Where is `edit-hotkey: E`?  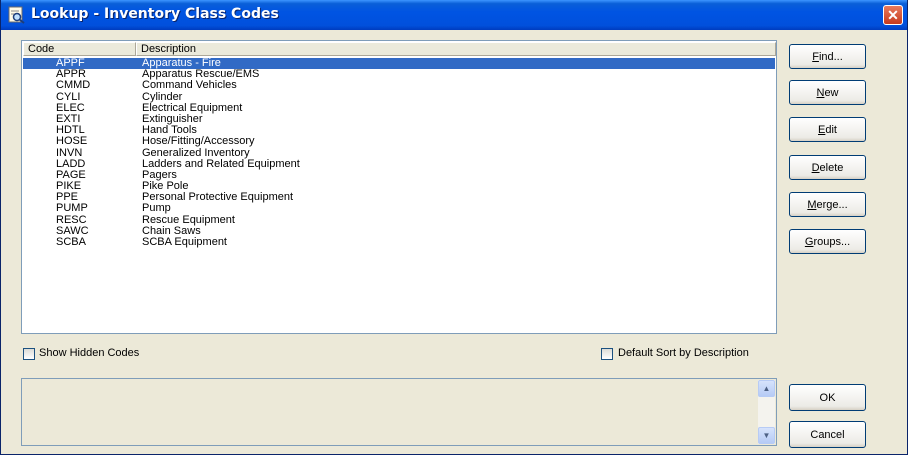 edit-hotkey: E is located at coordinates (822, 129).